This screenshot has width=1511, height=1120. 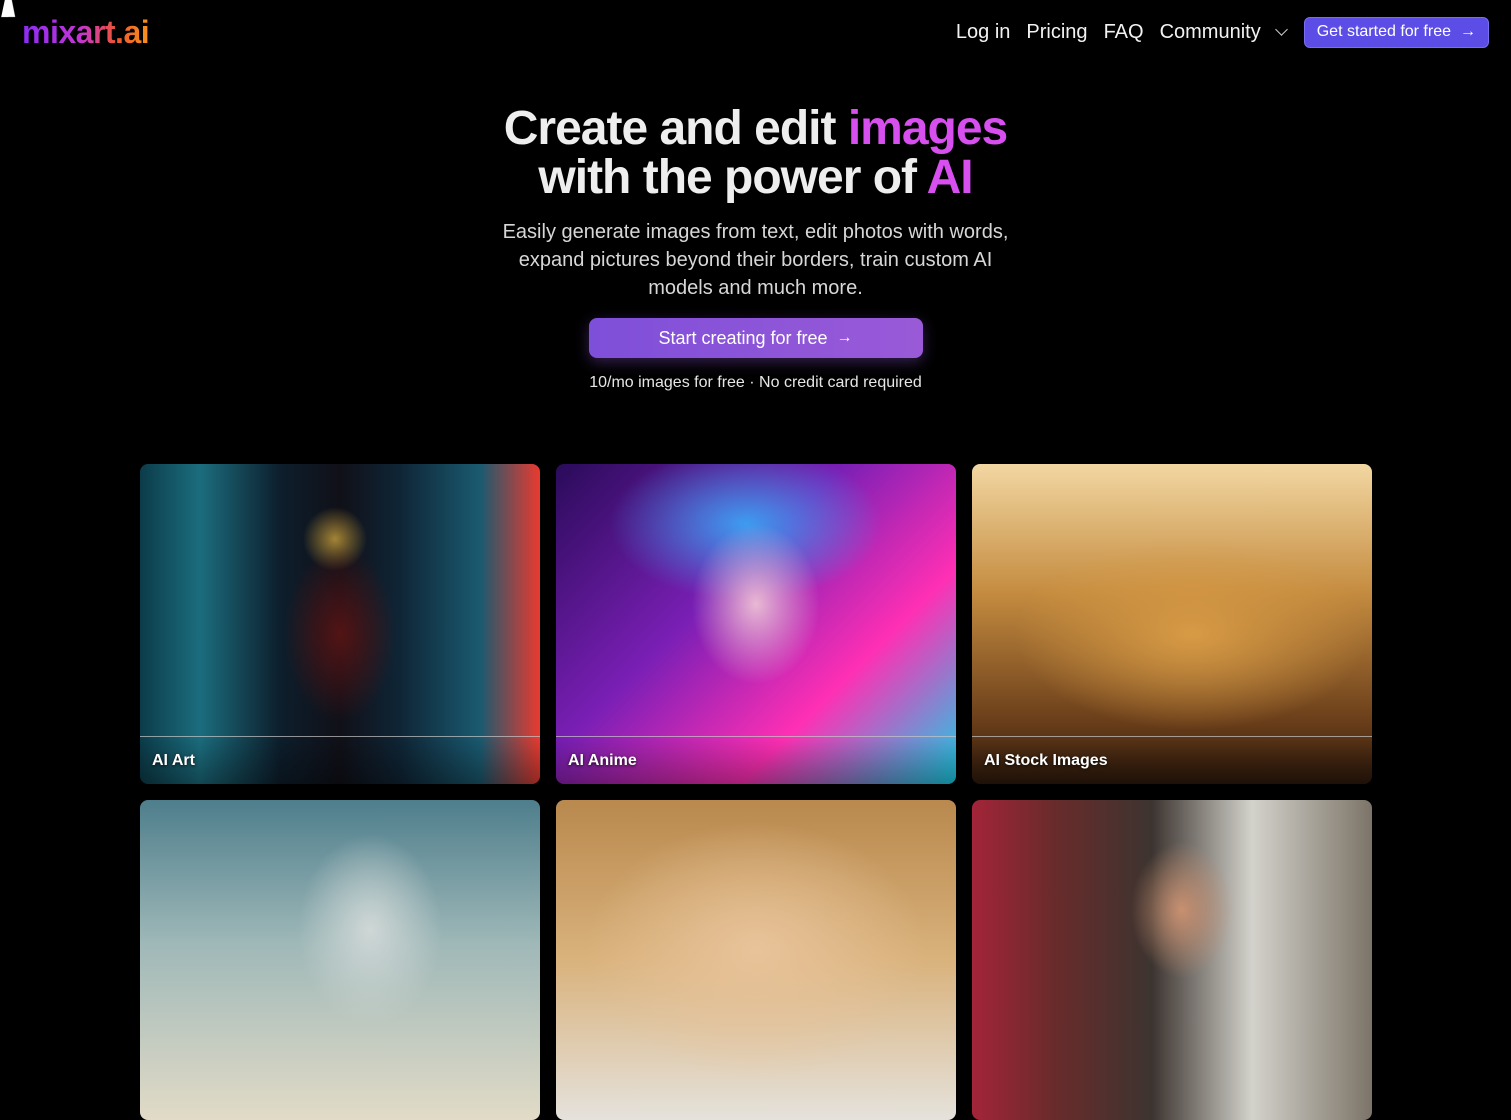 I want to click on gallery-card-ai-art: AI Art, so click(x=340, y=624).